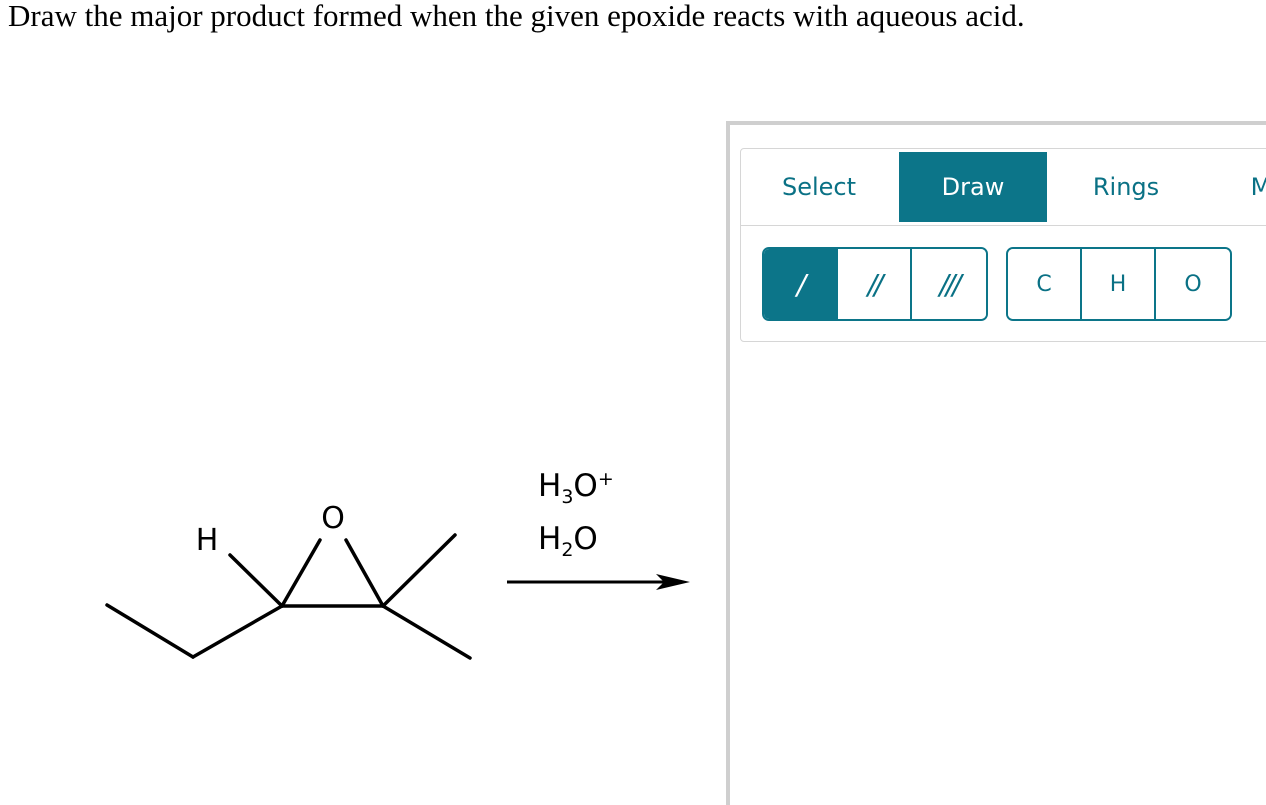 This screenshot has width=1266, height=805. What do you see at coordinates (256, 580) in the screenshot?
I see `bond-c2-h` at bounding box center [256, 580].